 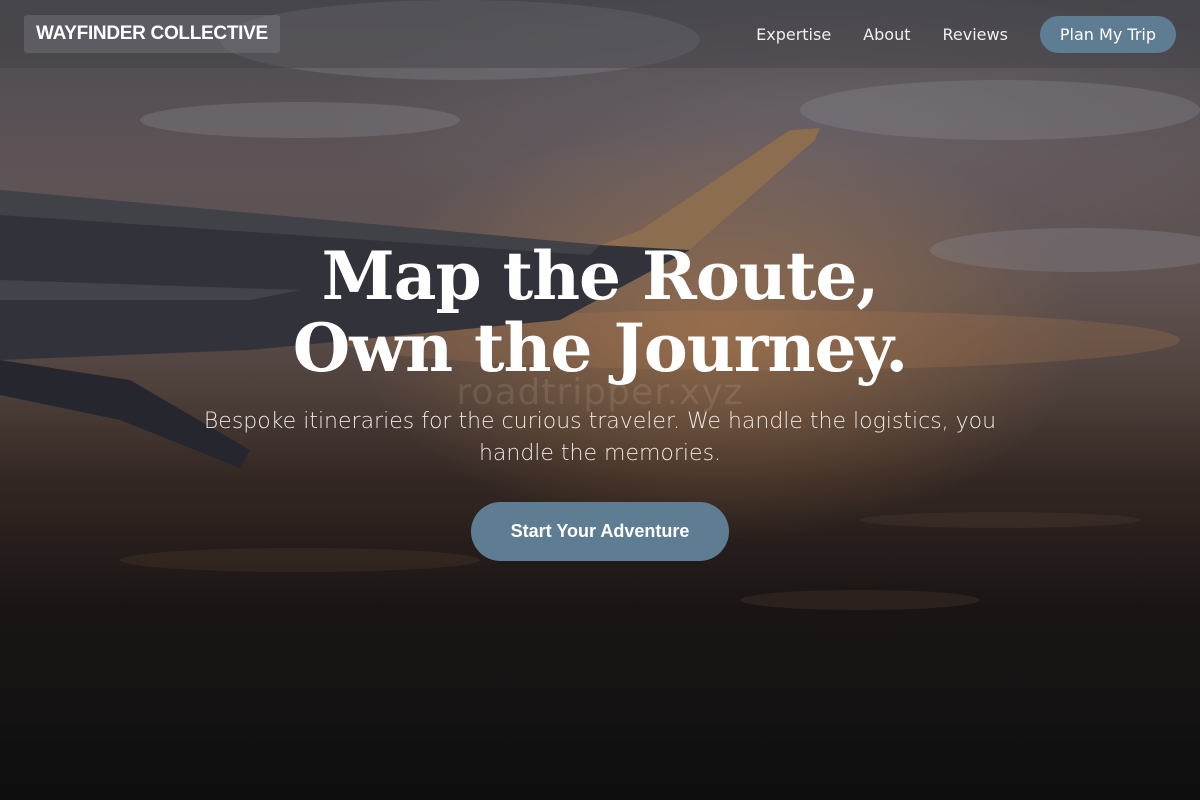 I want to click on headline-line-2: Own the Journey., so click(x=600, y=348).